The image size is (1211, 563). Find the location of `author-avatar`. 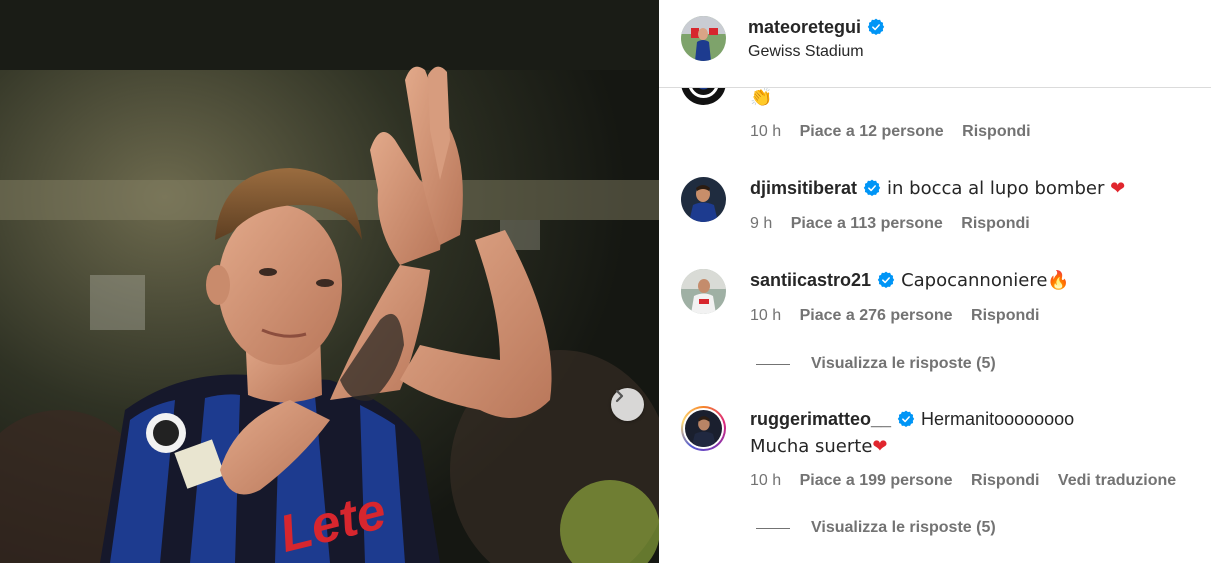

author-avatar is located at coordinates (703, 38).